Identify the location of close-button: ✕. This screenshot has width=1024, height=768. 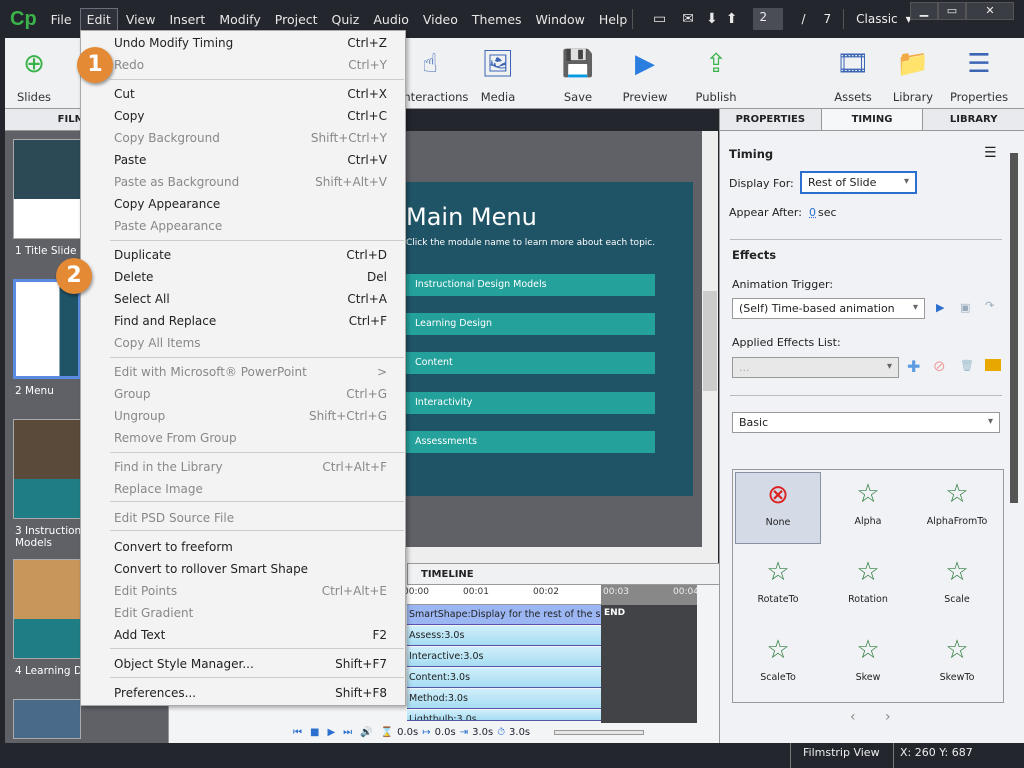
(990, 11).